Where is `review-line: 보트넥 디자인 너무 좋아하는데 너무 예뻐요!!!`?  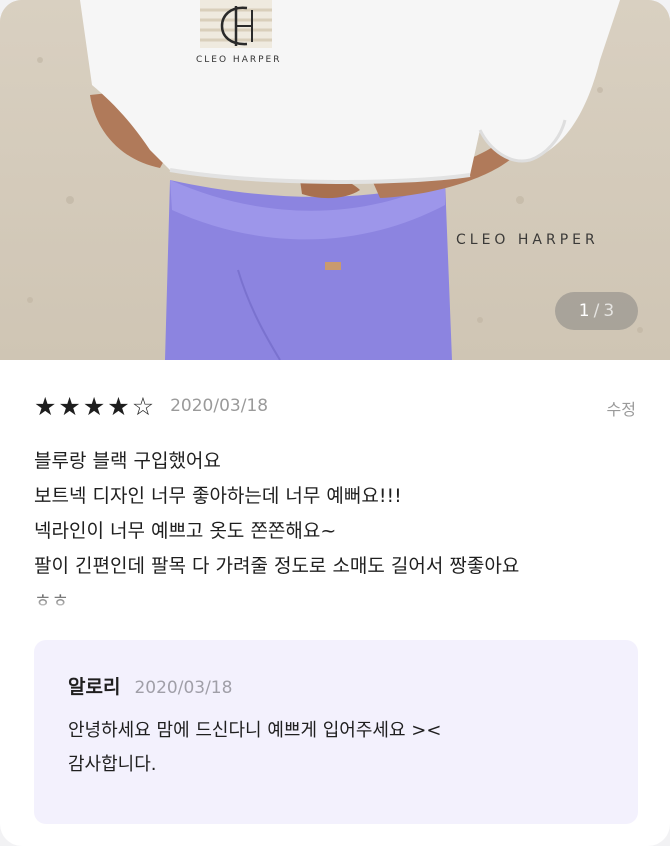
review-line: 보트넥 디자인 너무 좋아하는데 너무 예뻐요!!! is located at coordinates (218, 496).